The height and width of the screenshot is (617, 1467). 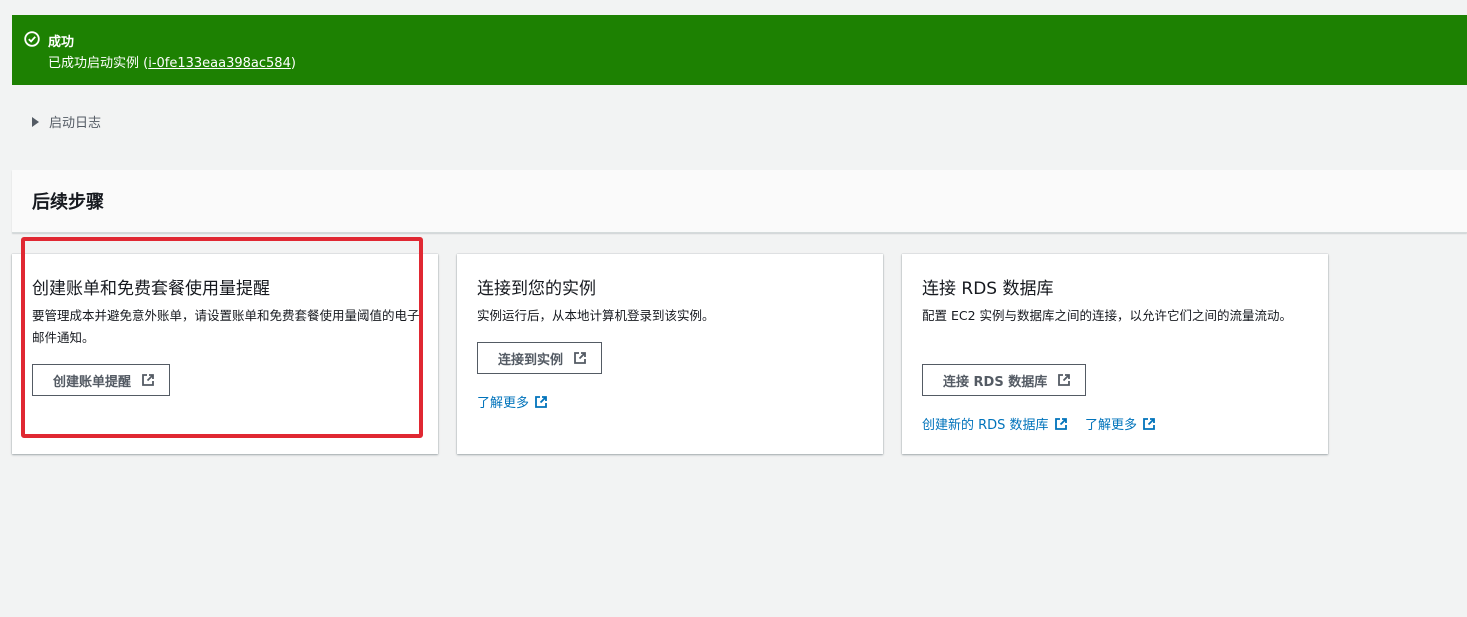 I want to click on check-circle-icon, so click(x=32, y=39).